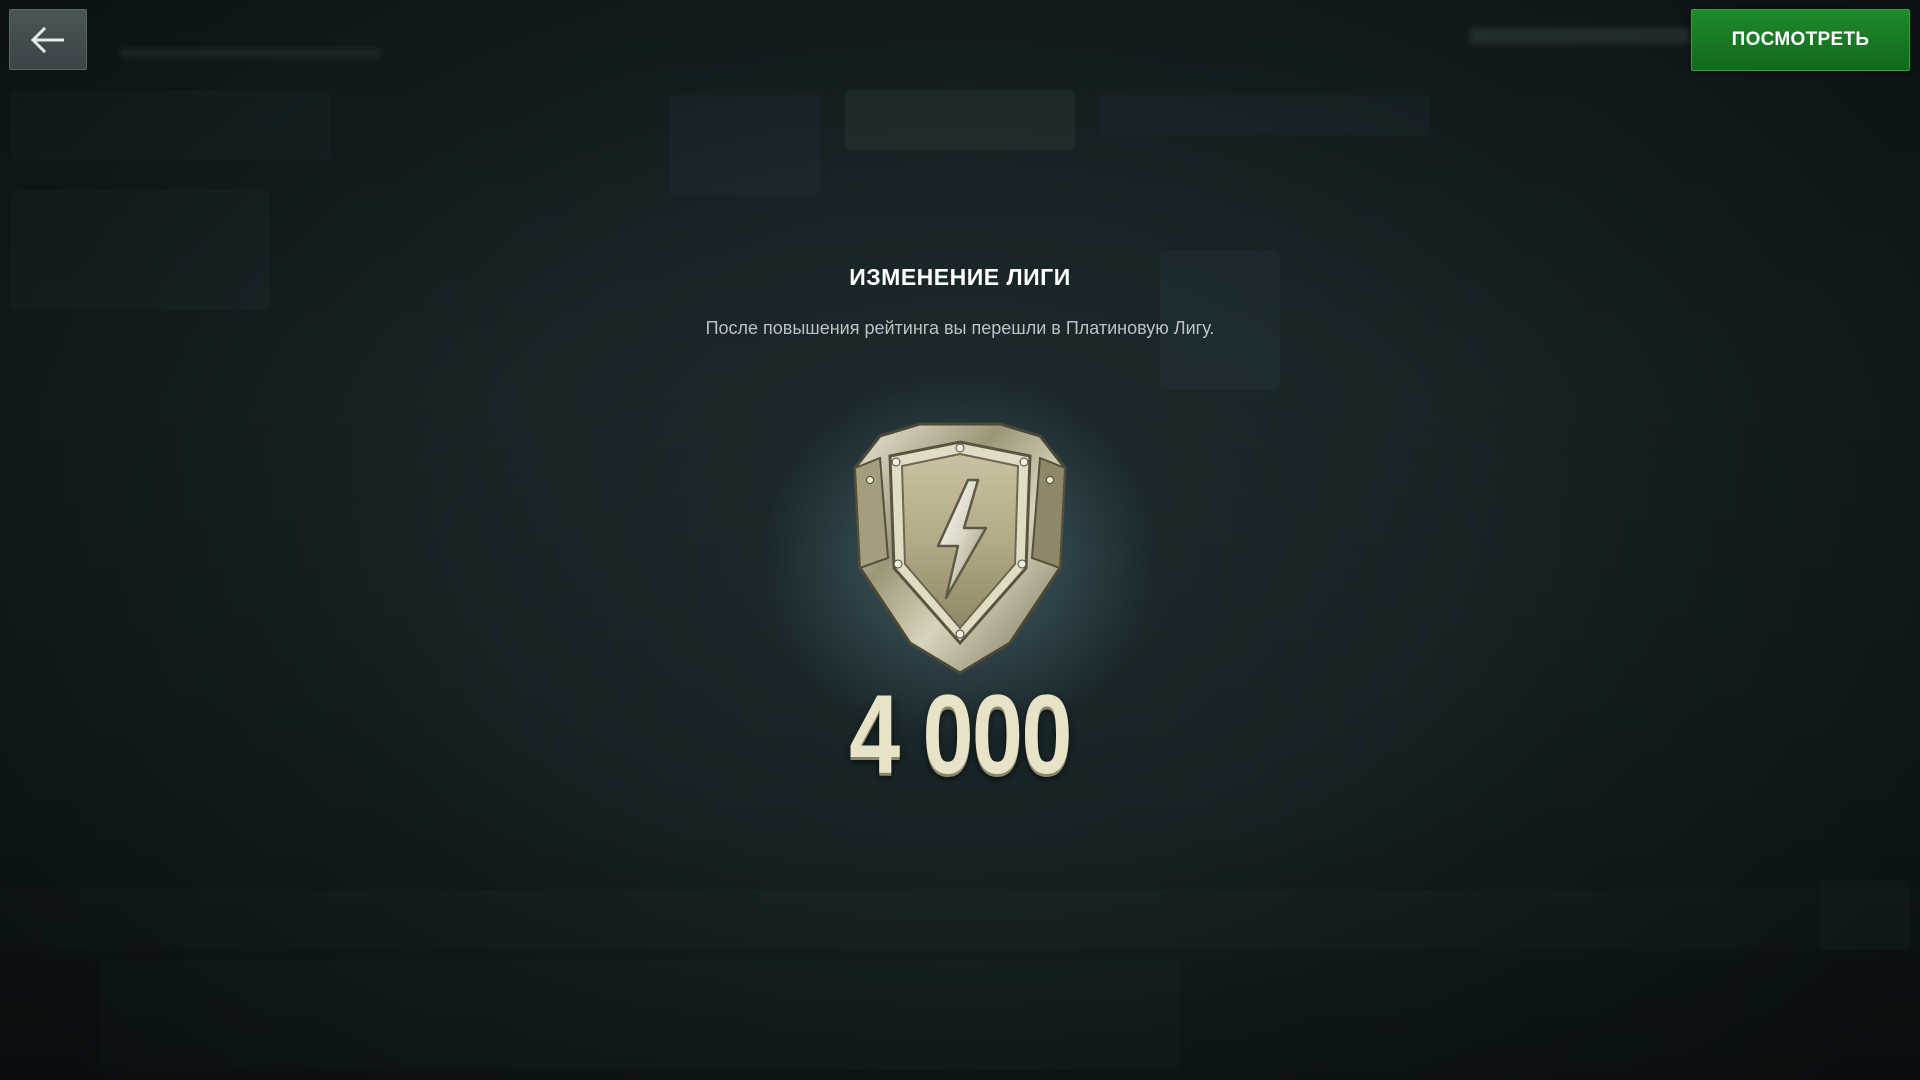  I want to click on dialog-title: ИЗМЕНЕНИЕ ЛИГИ, so click(960, 277).